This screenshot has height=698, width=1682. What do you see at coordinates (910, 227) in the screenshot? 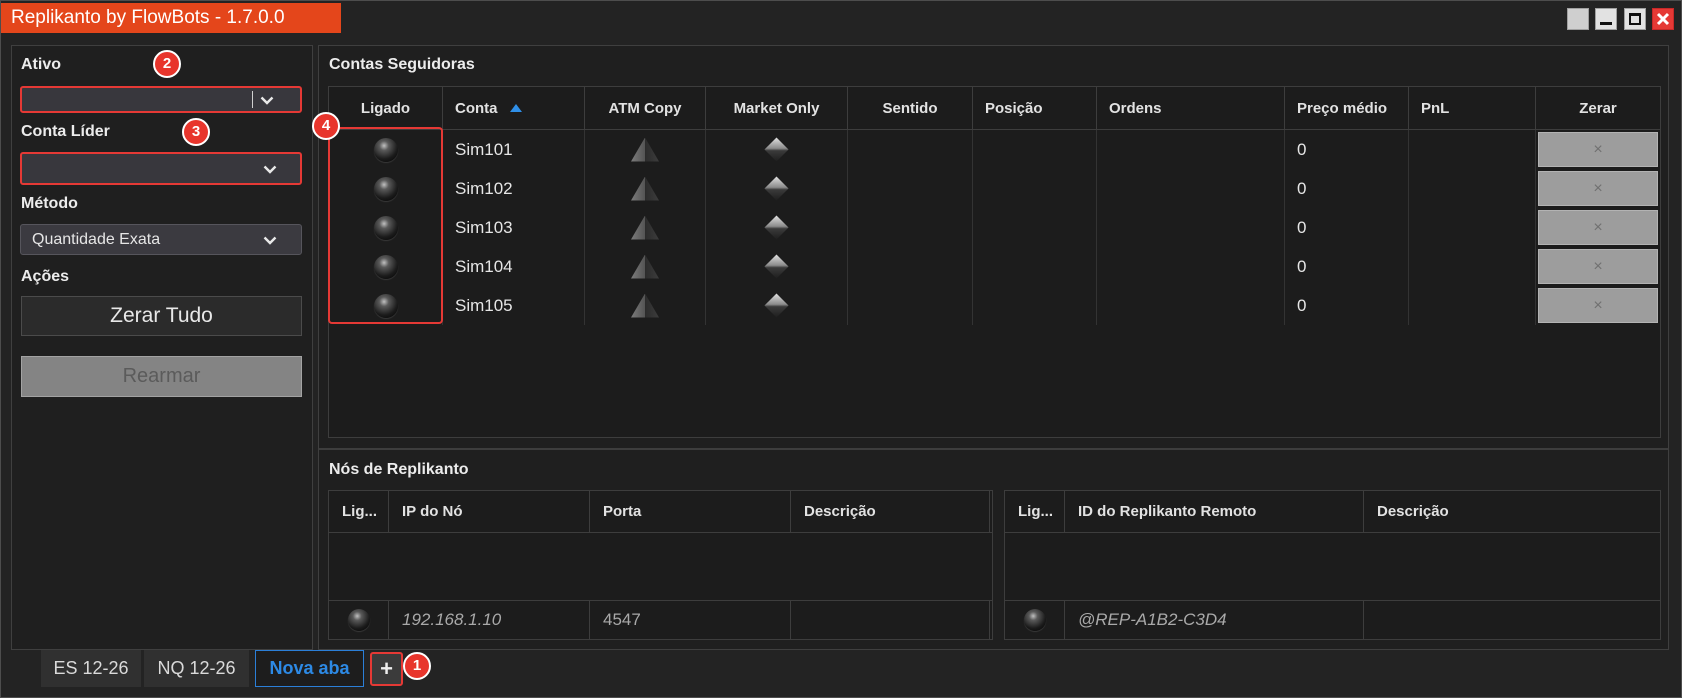
I see `sentido-cell` at bounding box center [910, 227].